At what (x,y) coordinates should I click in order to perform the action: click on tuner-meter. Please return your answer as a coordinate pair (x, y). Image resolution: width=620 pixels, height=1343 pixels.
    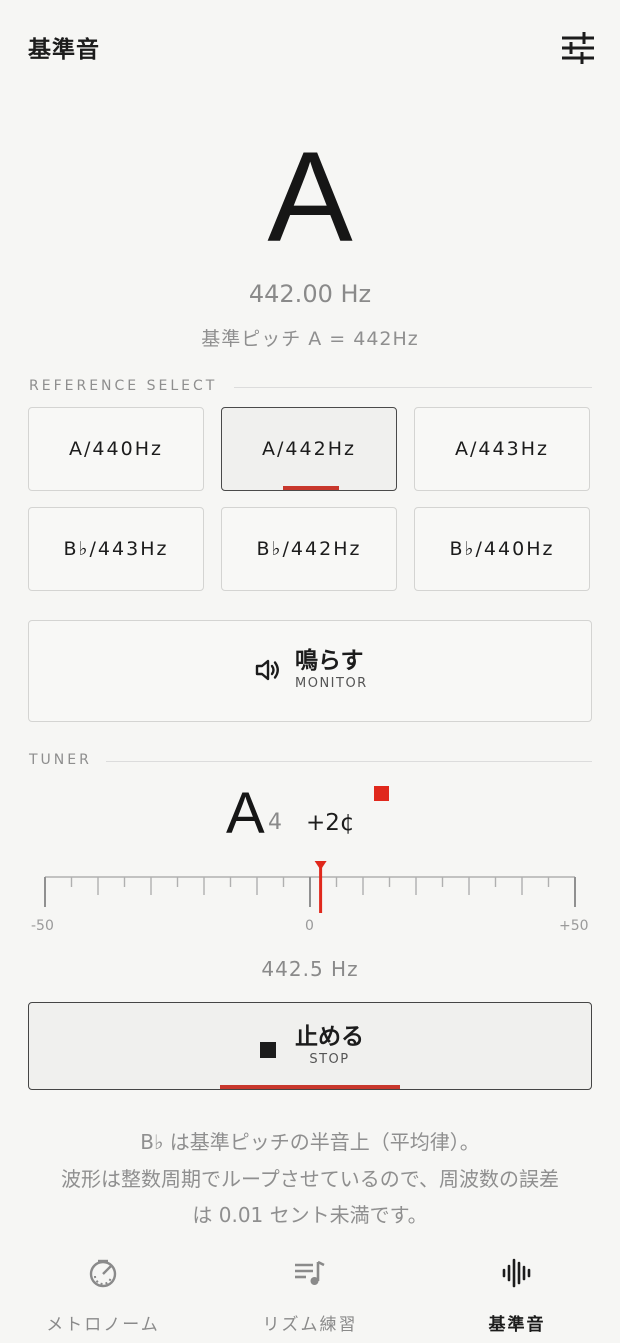
    Looking at the image, I should click on (310, 887).